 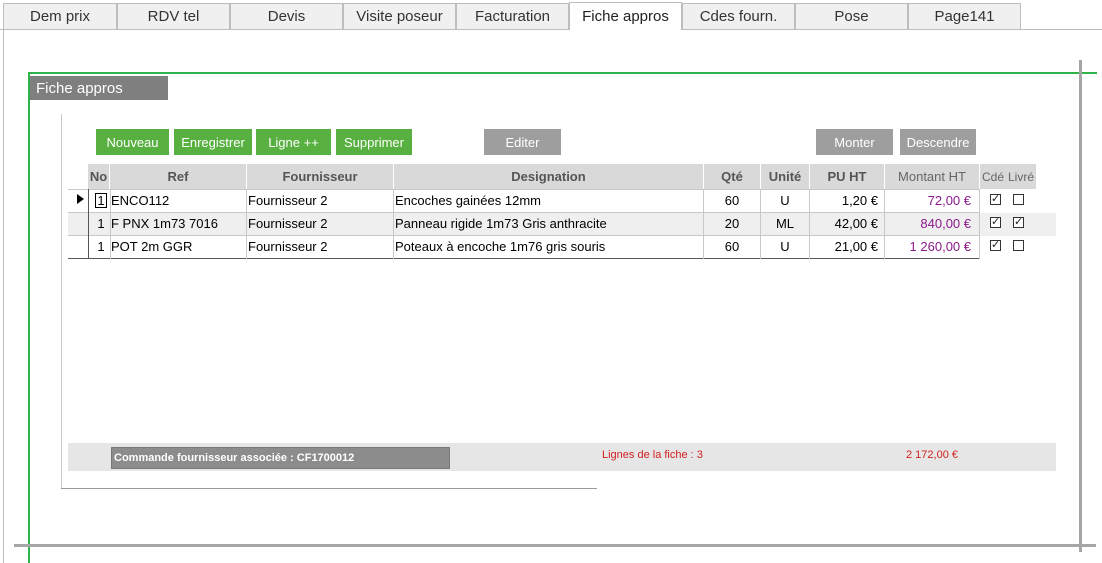 I want to click on column-header-montant-ht: Montant HT, so click(x=932, y=176).